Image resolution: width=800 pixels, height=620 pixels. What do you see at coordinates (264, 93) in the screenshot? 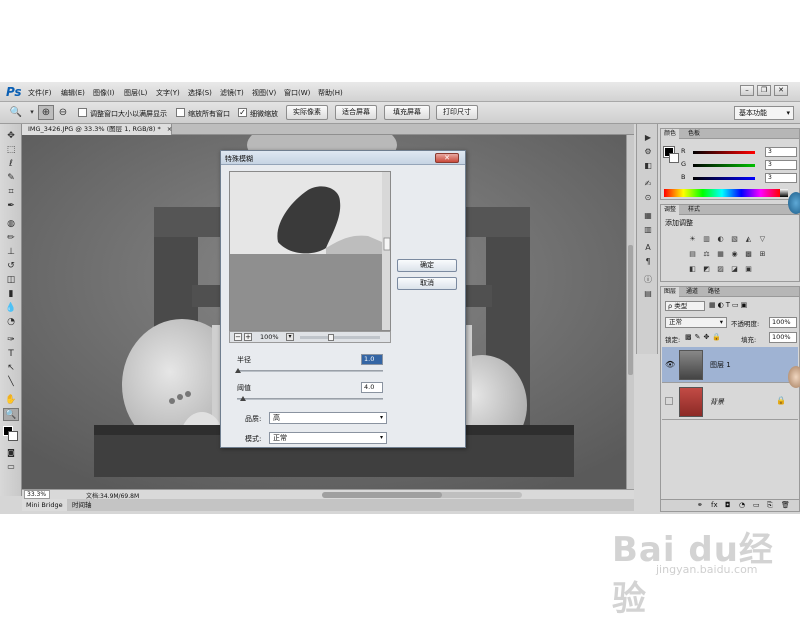
I see `menu-view: 视图(V)` at bounding box center [264, 93].